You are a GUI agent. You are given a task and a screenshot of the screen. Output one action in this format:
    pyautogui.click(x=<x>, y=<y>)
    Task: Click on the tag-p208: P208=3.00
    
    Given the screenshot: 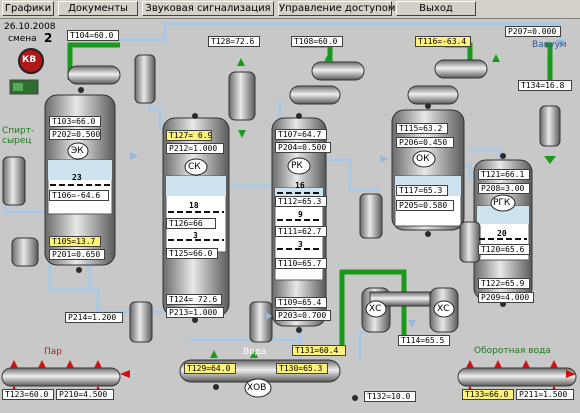 What is the action you would take?
    pyautogui.click(x=504, y=188)
    